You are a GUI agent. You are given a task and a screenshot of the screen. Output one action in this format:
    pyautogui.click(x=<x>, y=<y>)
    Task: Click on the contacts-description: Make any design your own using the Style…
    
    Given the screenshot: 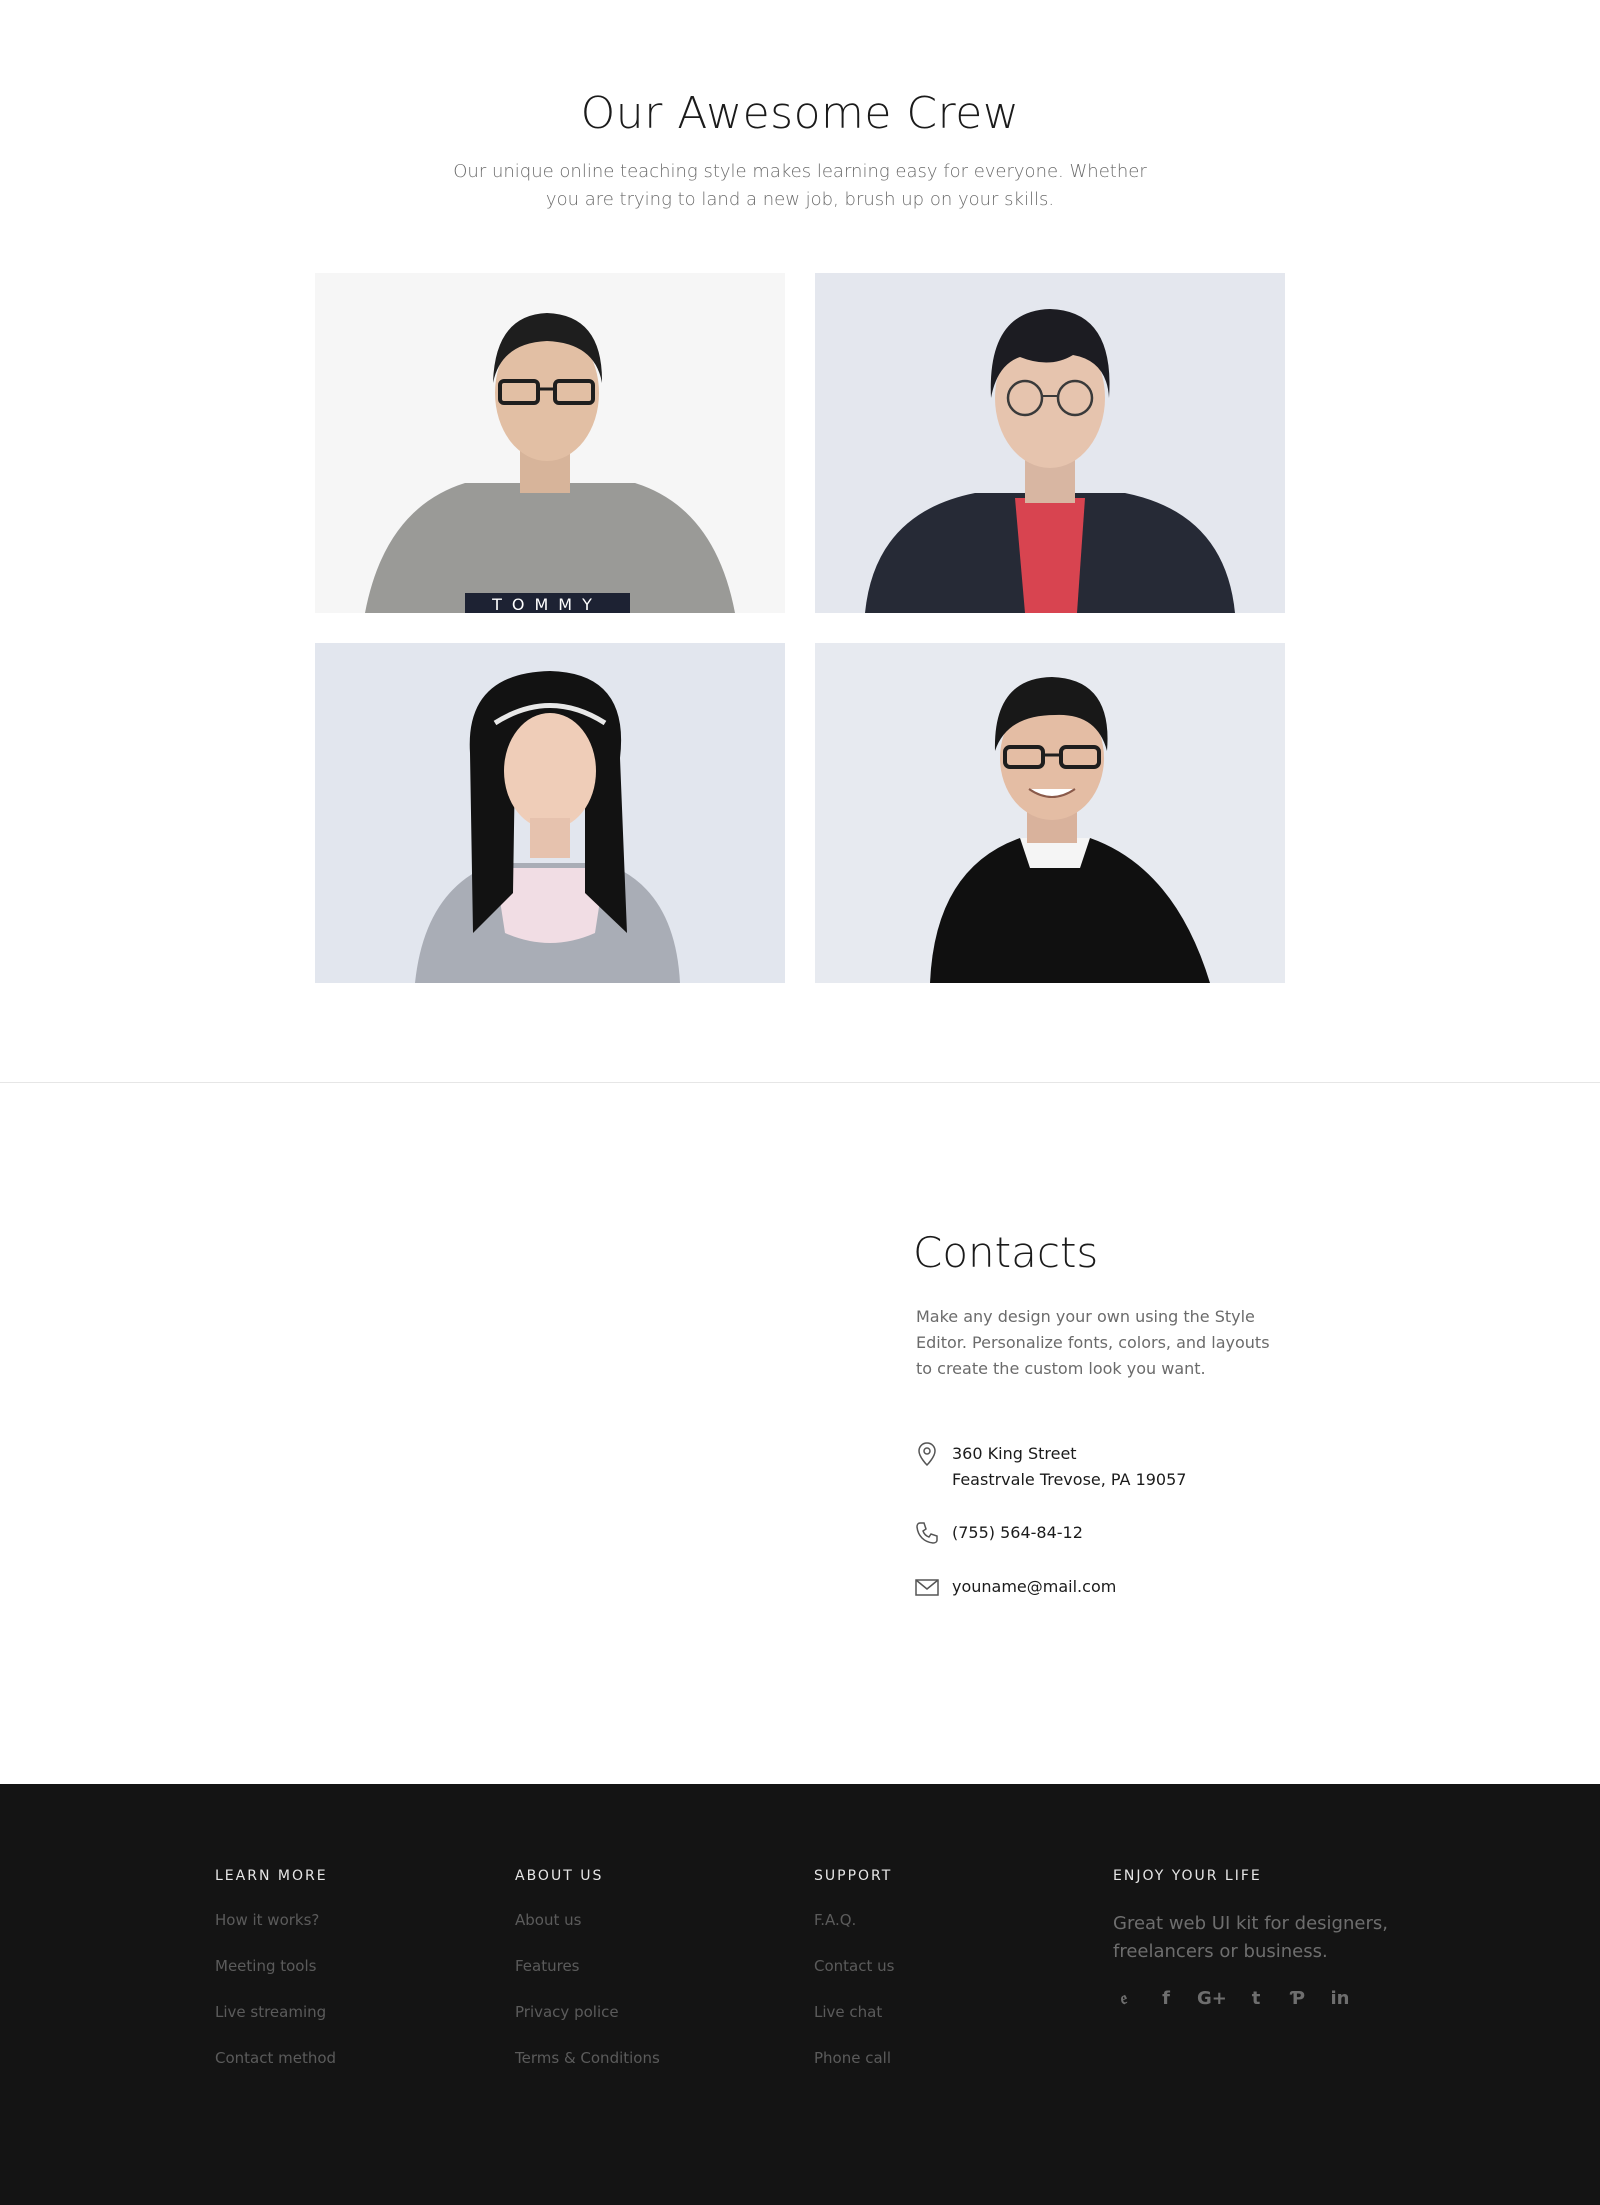 What is the action you would take?
    pyautogui.click(x=1093, y=1342)
    